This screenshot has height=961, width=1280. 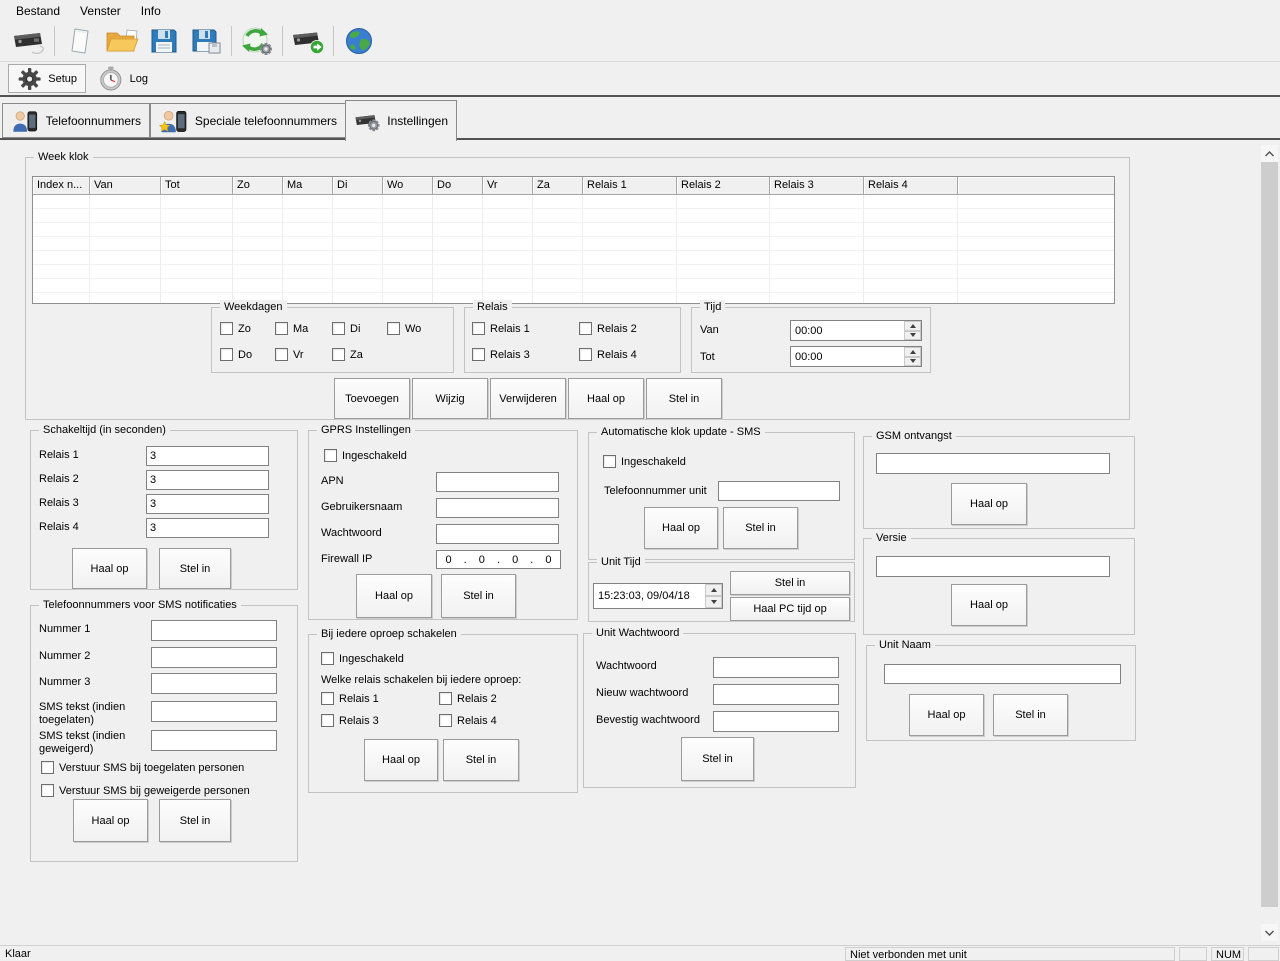 I want to click on sms-notificaties-haal-op-button: Haal op, so click(x=110, y=820).